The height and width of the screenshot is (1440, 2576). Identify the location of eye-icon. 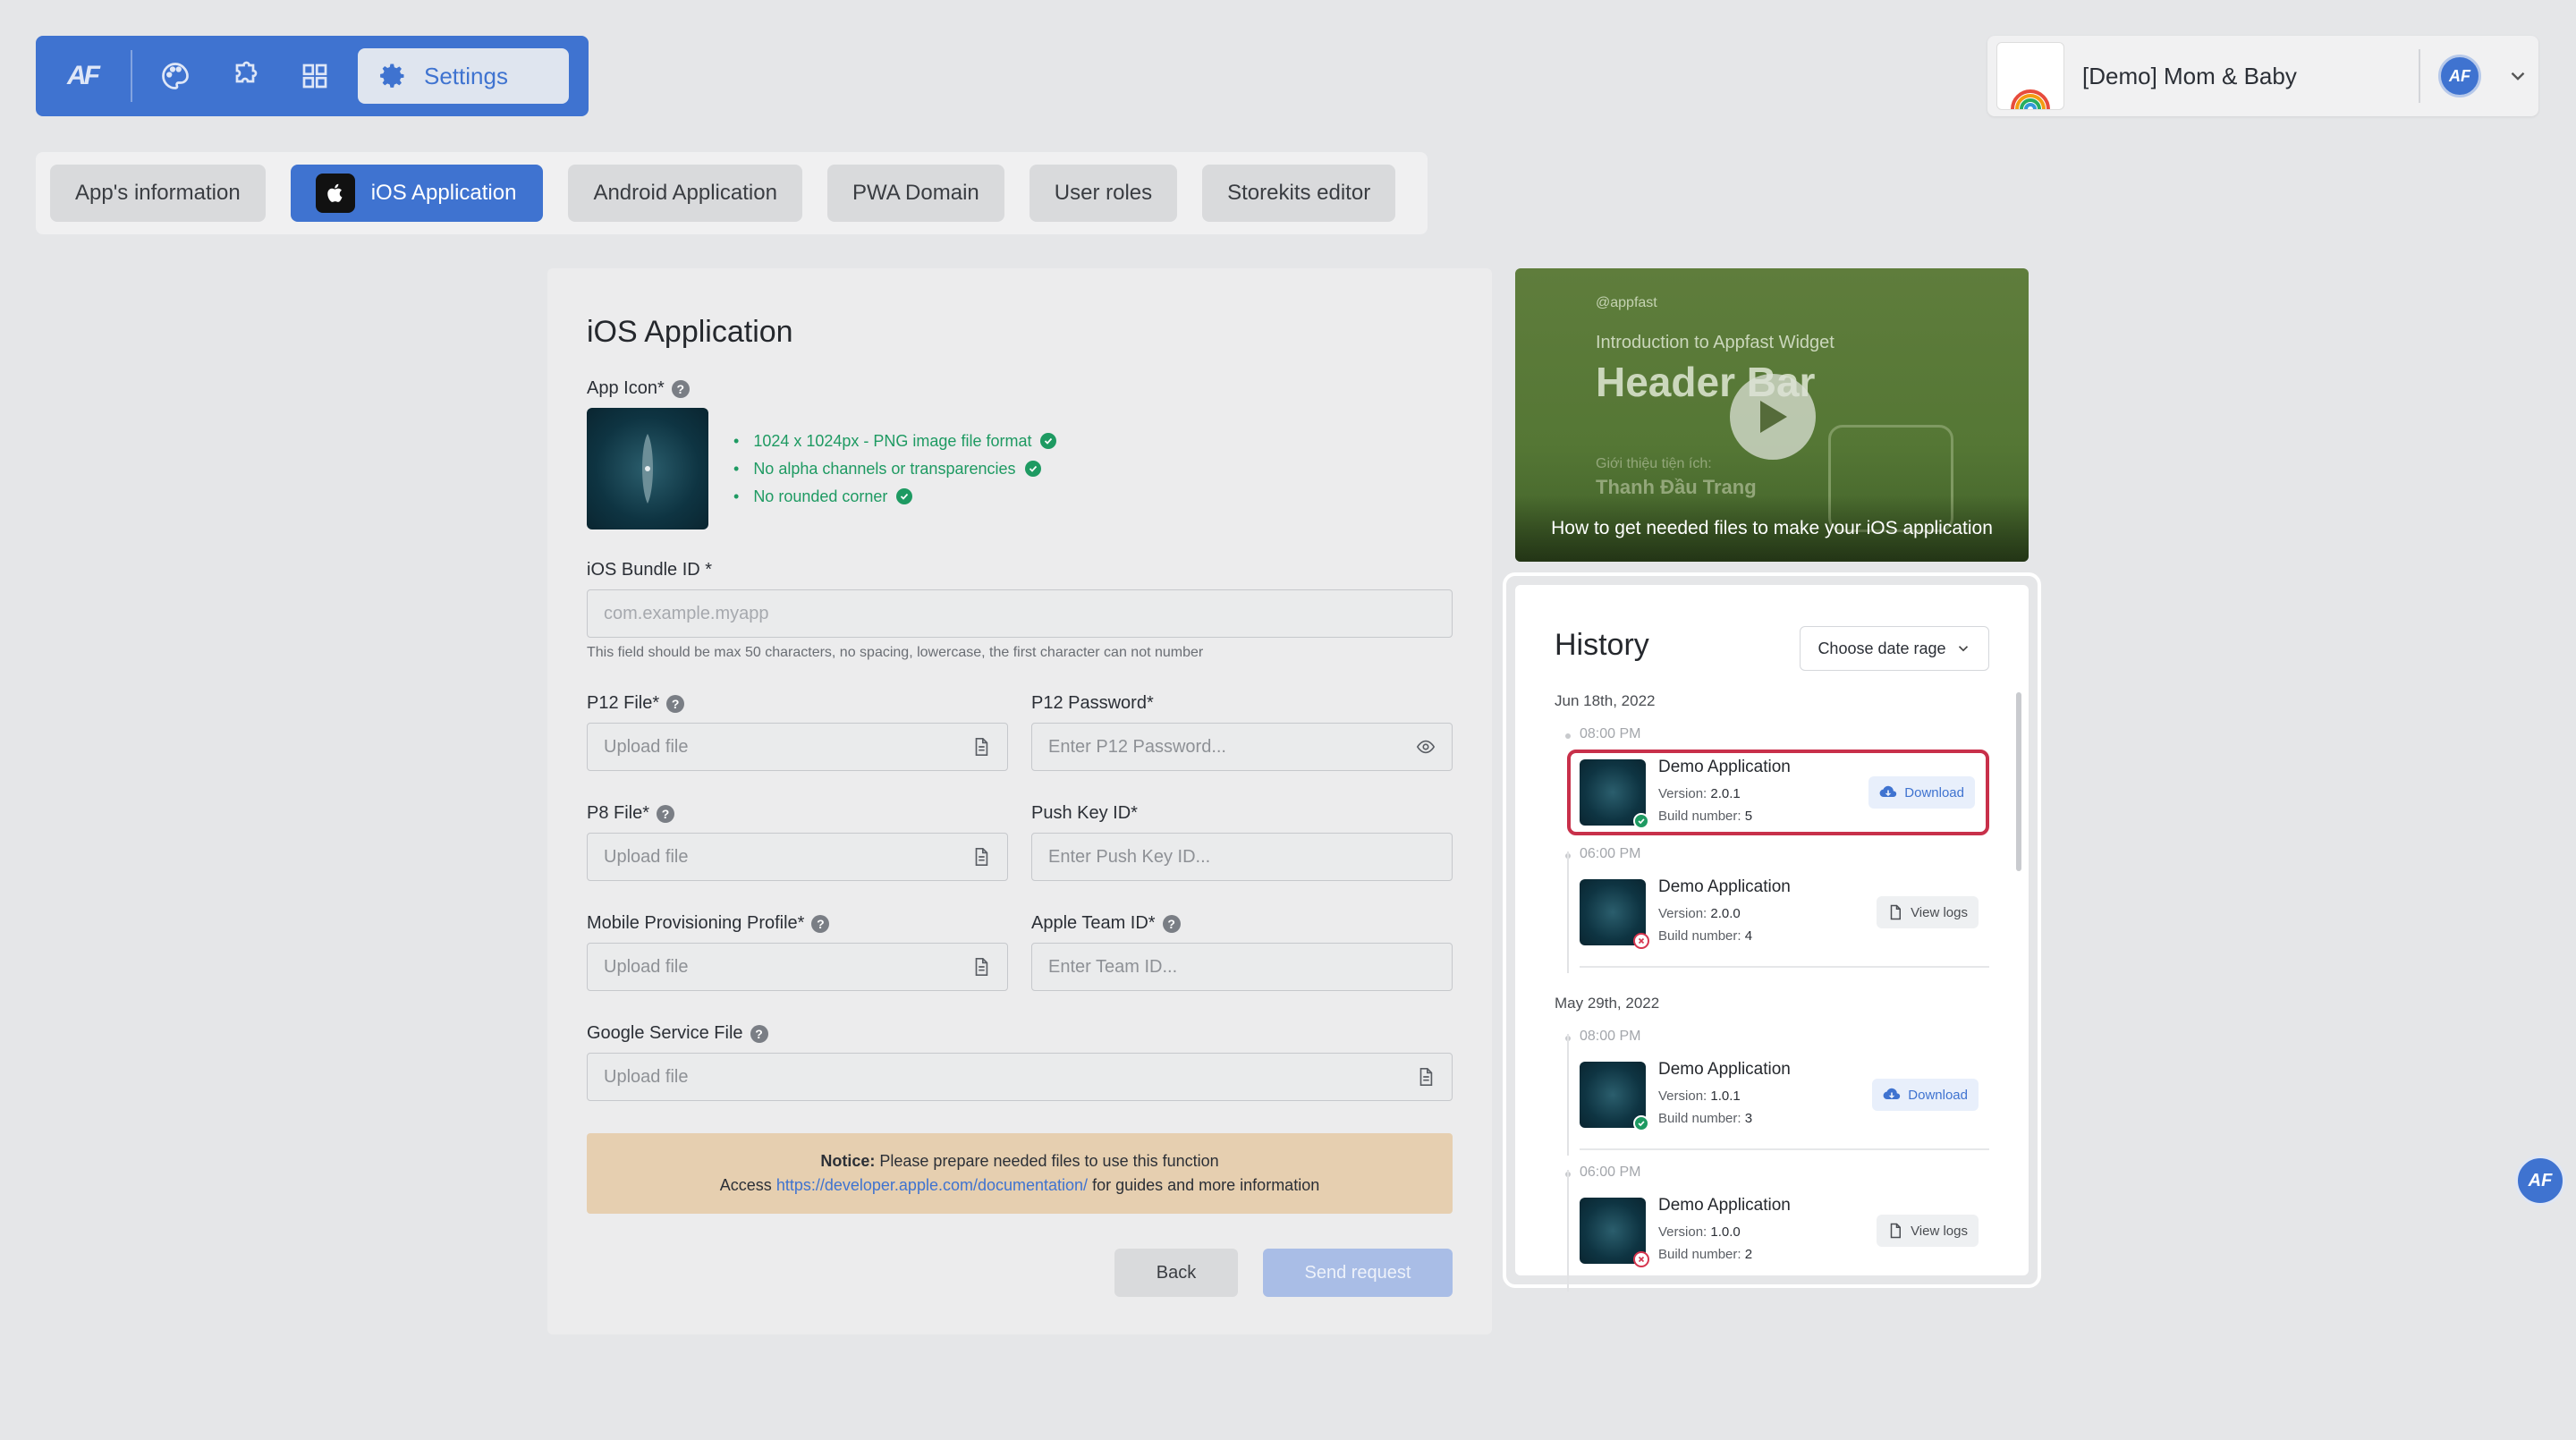
(1426, 747).